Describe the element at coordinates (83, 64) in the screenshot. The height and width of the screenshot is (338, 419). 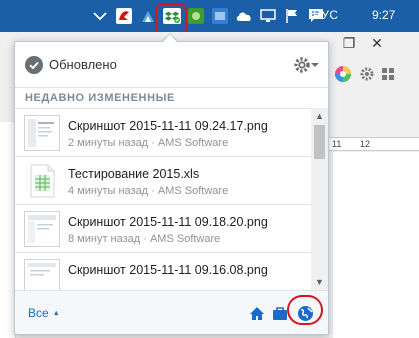
I see `sync-status-text: Обновлено` at that location.